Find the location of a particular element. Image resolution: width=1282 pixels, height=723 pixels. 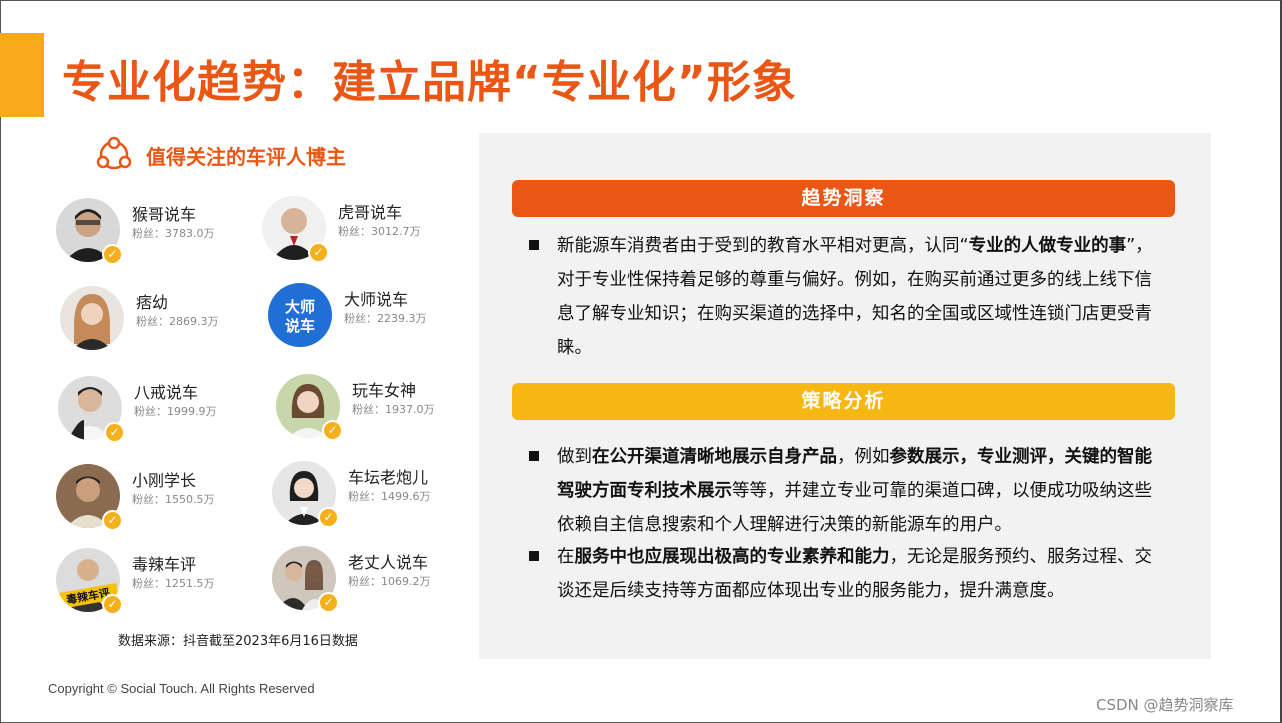

text-run: 新能源车消费者由于受到的教育水平相对更高，认同“ is located at coordinates (763, 246).